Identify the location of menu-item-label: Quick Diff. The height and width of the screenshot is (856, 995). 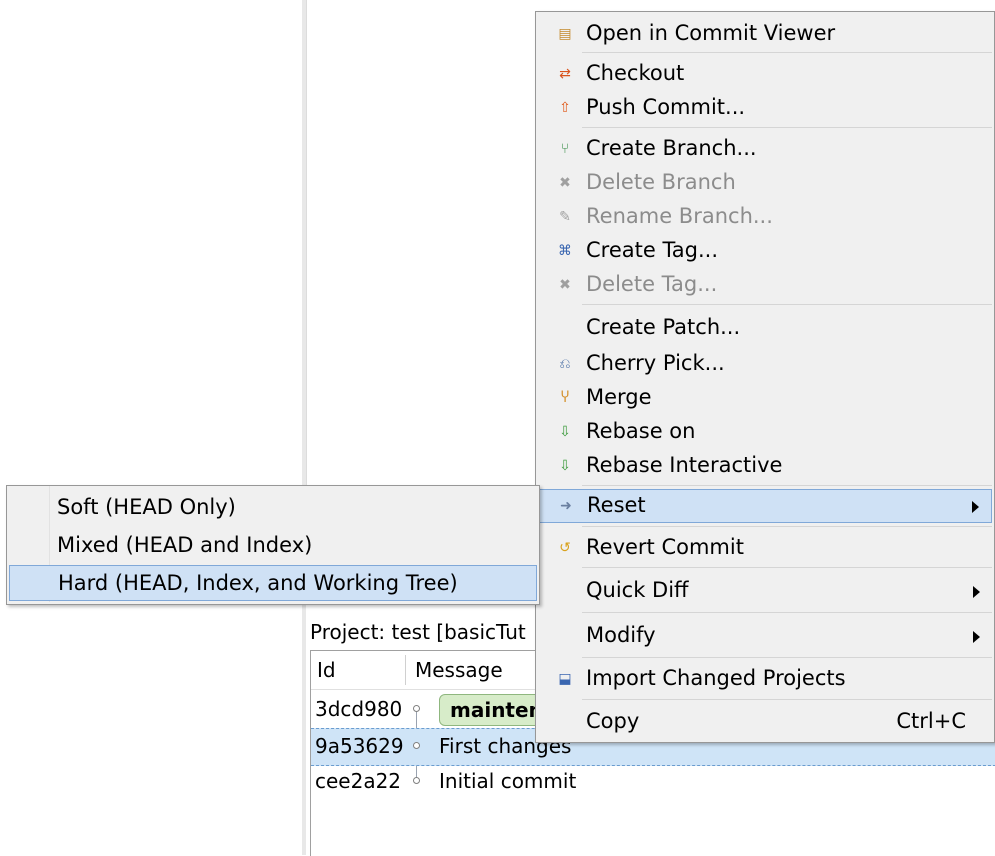
(637, 590).